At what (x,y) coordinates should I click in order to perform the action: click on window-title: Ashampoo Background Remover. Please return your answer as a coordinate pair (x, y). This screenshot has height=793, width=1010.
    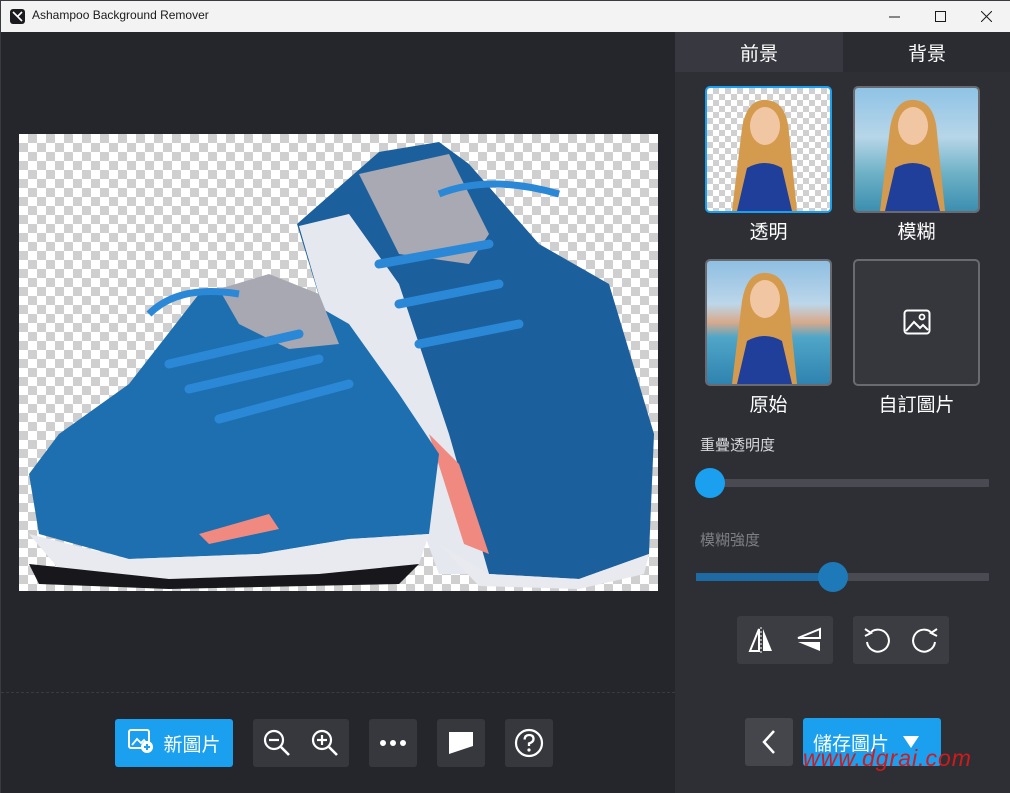
    Looking at the image, I should click on (120, 15).